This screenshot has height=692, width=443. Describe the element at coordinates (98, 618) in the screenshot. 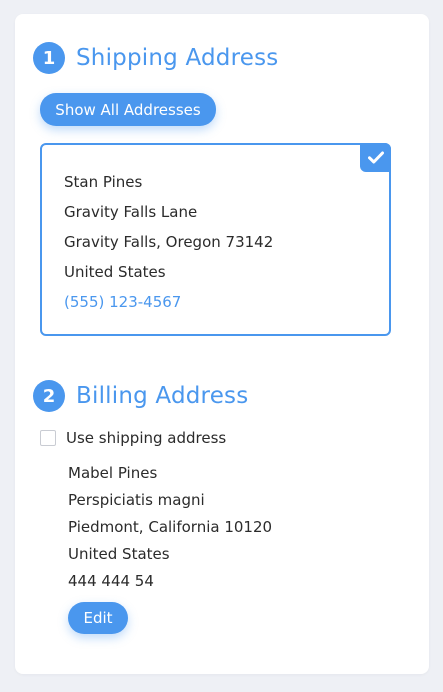

I see `edit-billing-button: Edit` at that location.